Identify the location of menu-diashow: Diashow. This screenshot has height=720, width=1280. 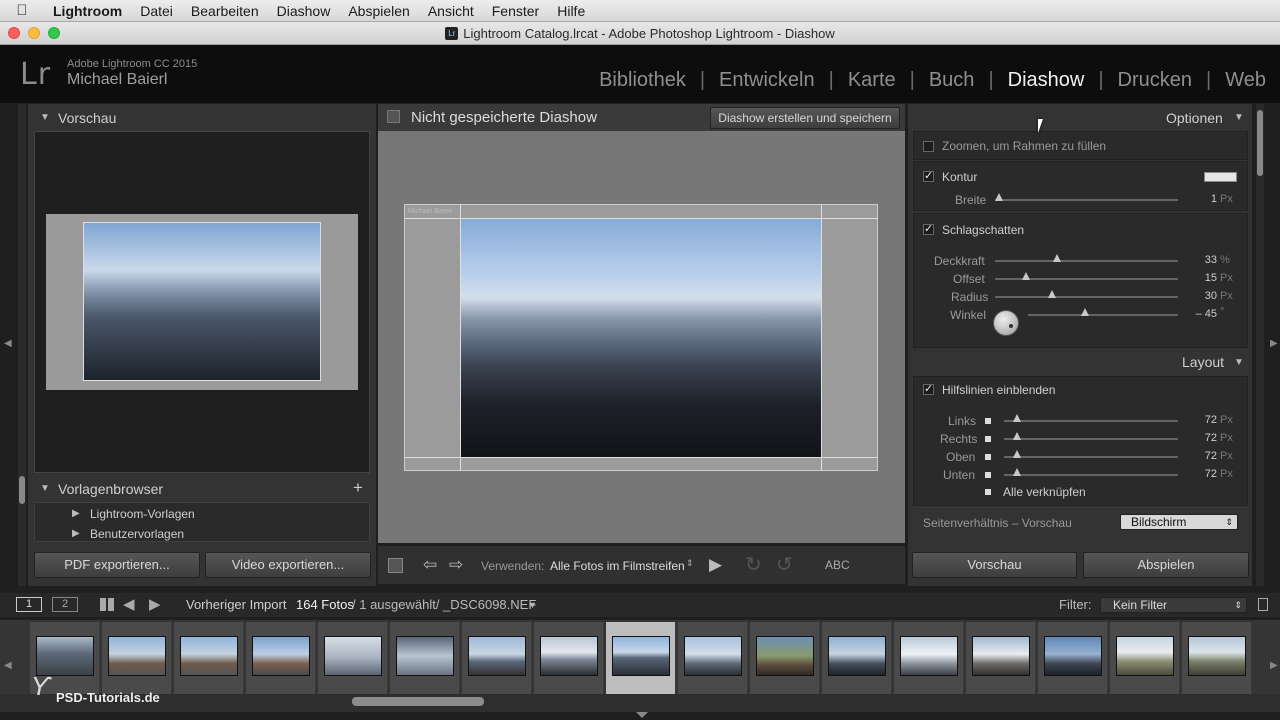
(304, 11).